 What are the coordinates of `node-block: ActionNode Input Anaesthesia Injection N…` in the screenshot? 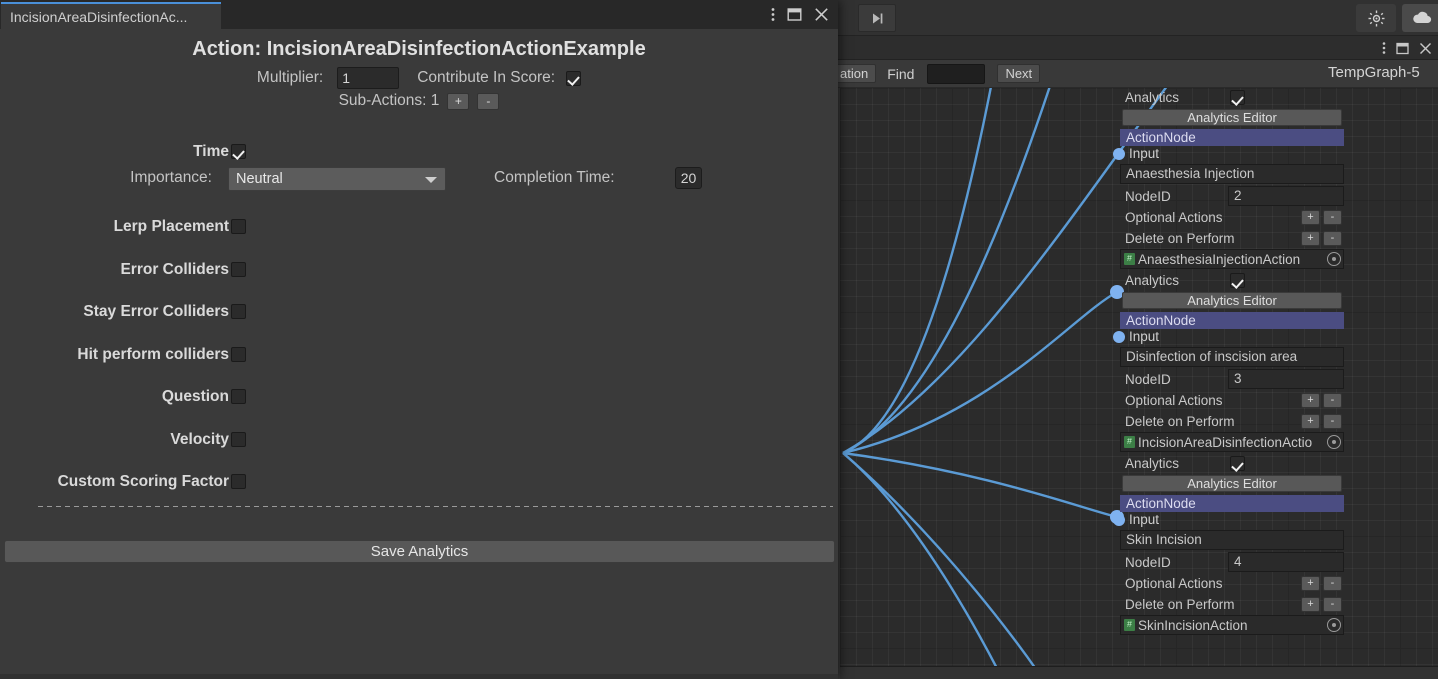 It's located at (1228, 219).